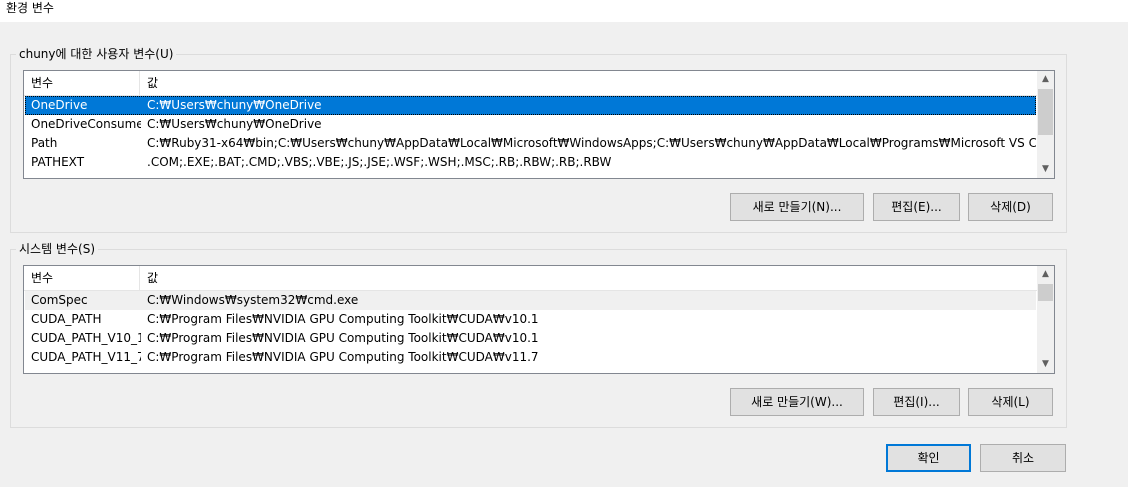 The width and height of the screenshot is (1128, 487). What do you see at coordinates (59, 300) in the screenshot?
I see `variable-name: ComSpec` at bounding box center [59, 300].